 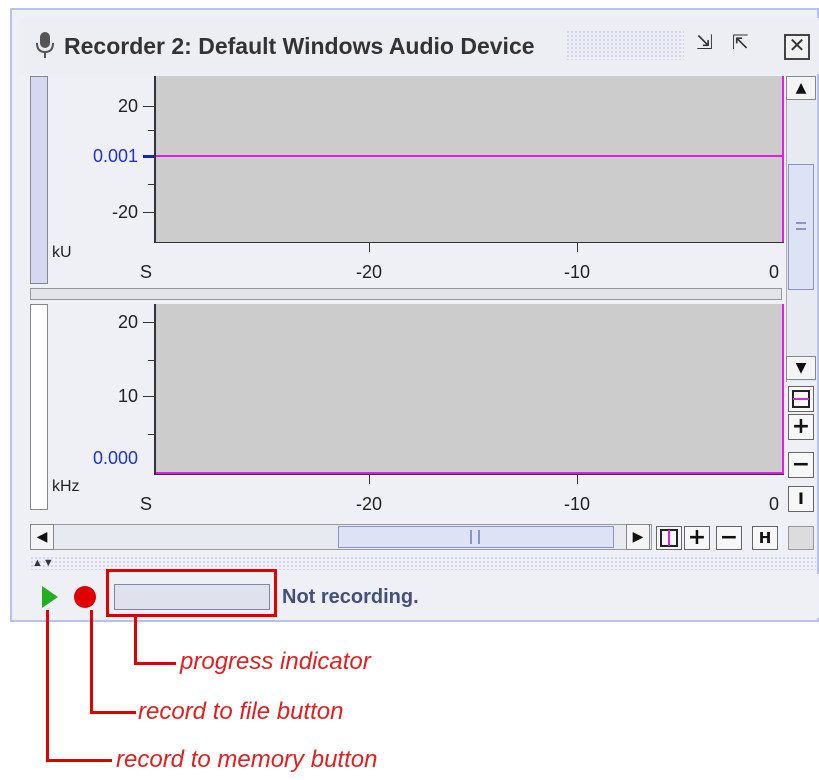 I want to click on upper-y-value-label: 0.001, so click(x=115, y=156).